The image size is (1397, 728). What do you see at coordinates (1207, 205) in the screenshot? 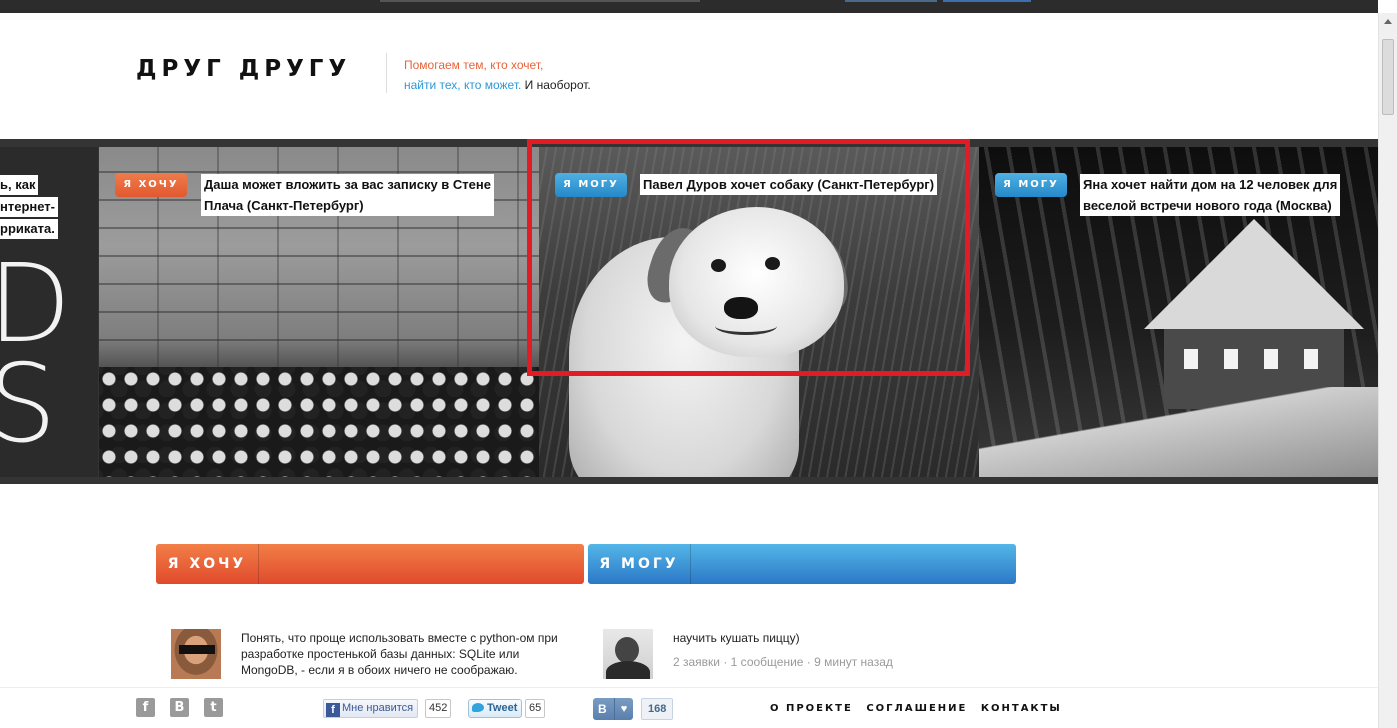
I see `slide-caption-line: веселой встречи нового года (Москва)` at bounding box center [1207, 205].